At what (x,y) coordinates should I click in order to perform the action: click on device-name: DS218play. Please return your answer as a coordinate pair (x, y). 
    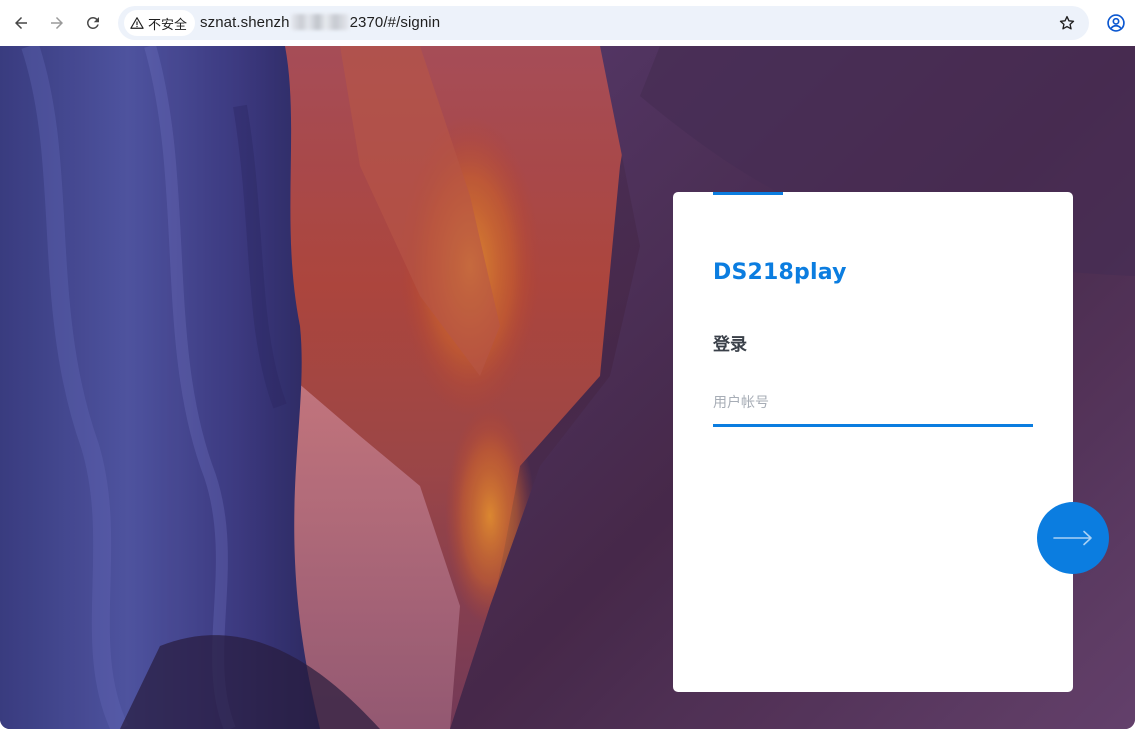
    Looking at the image, I should click on (780, 272).